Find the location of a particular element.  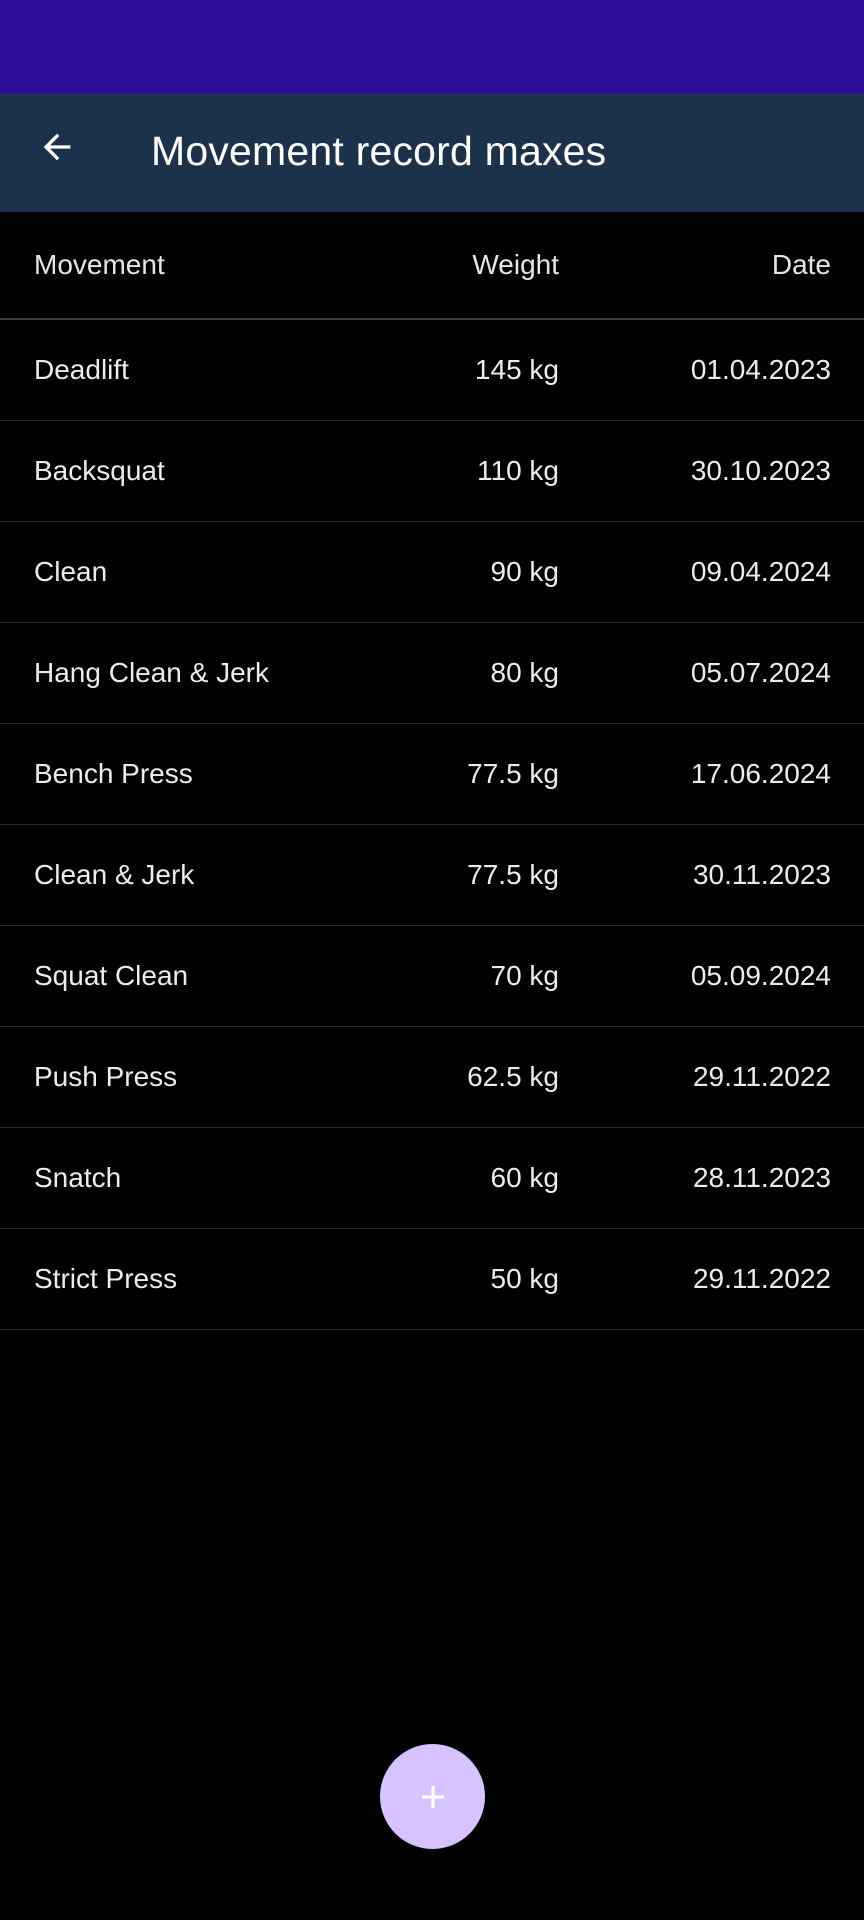

weight-cell: 80 kg is located at coordinates (525, 672).